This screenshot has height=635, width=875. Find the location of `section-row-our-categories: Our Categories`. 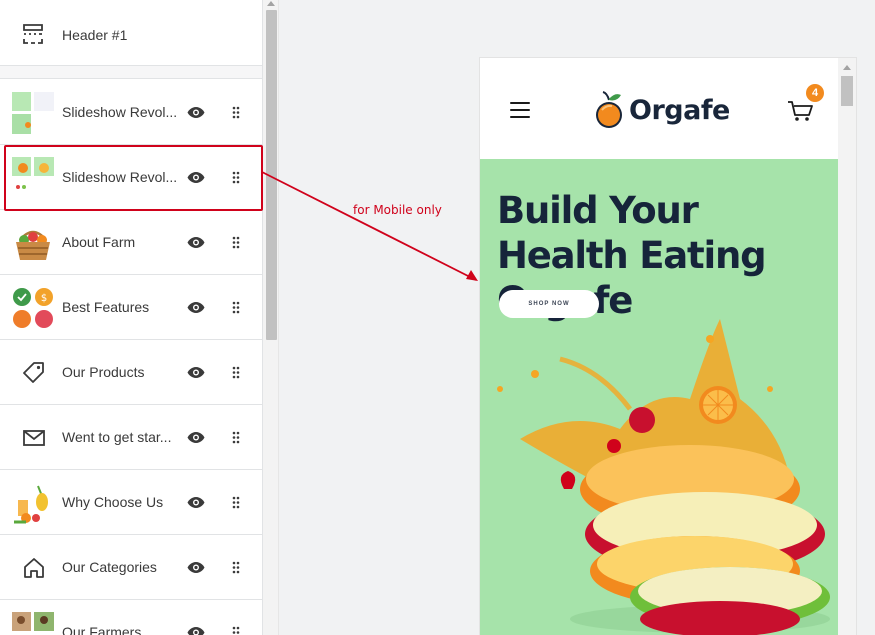

section-row-our-categories: Our Categories is located at coordinates (131, 567).